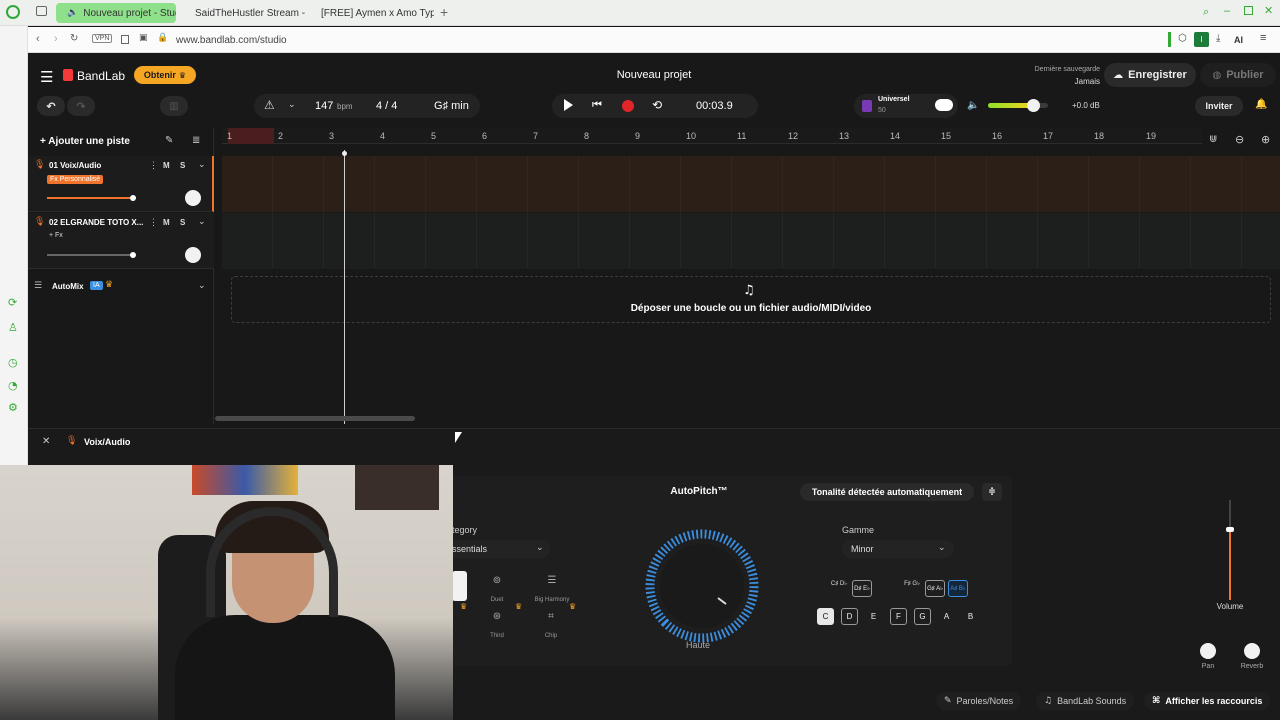 The width and height of the screenshot is (1280, 720). I want to click on playhead-handle, so click(344, 153).